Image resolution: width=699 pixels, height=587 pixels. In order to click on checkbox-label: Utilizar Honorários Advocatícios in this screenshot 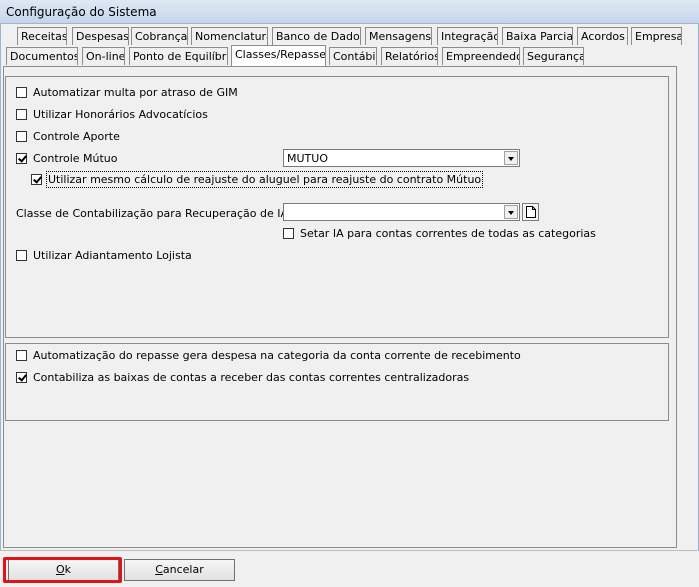, I will do `click(120, 114)`.